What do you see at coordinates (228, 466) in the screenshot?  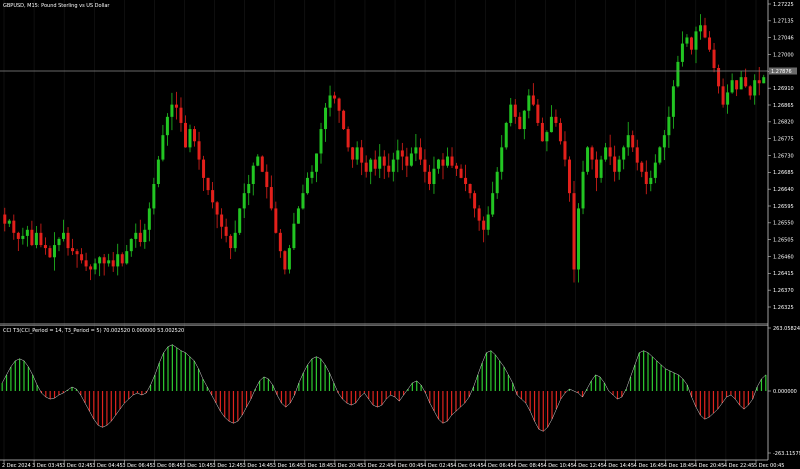 I see `time-axis-label: 3 Dec 12:45` at bounding box center [228, 466].